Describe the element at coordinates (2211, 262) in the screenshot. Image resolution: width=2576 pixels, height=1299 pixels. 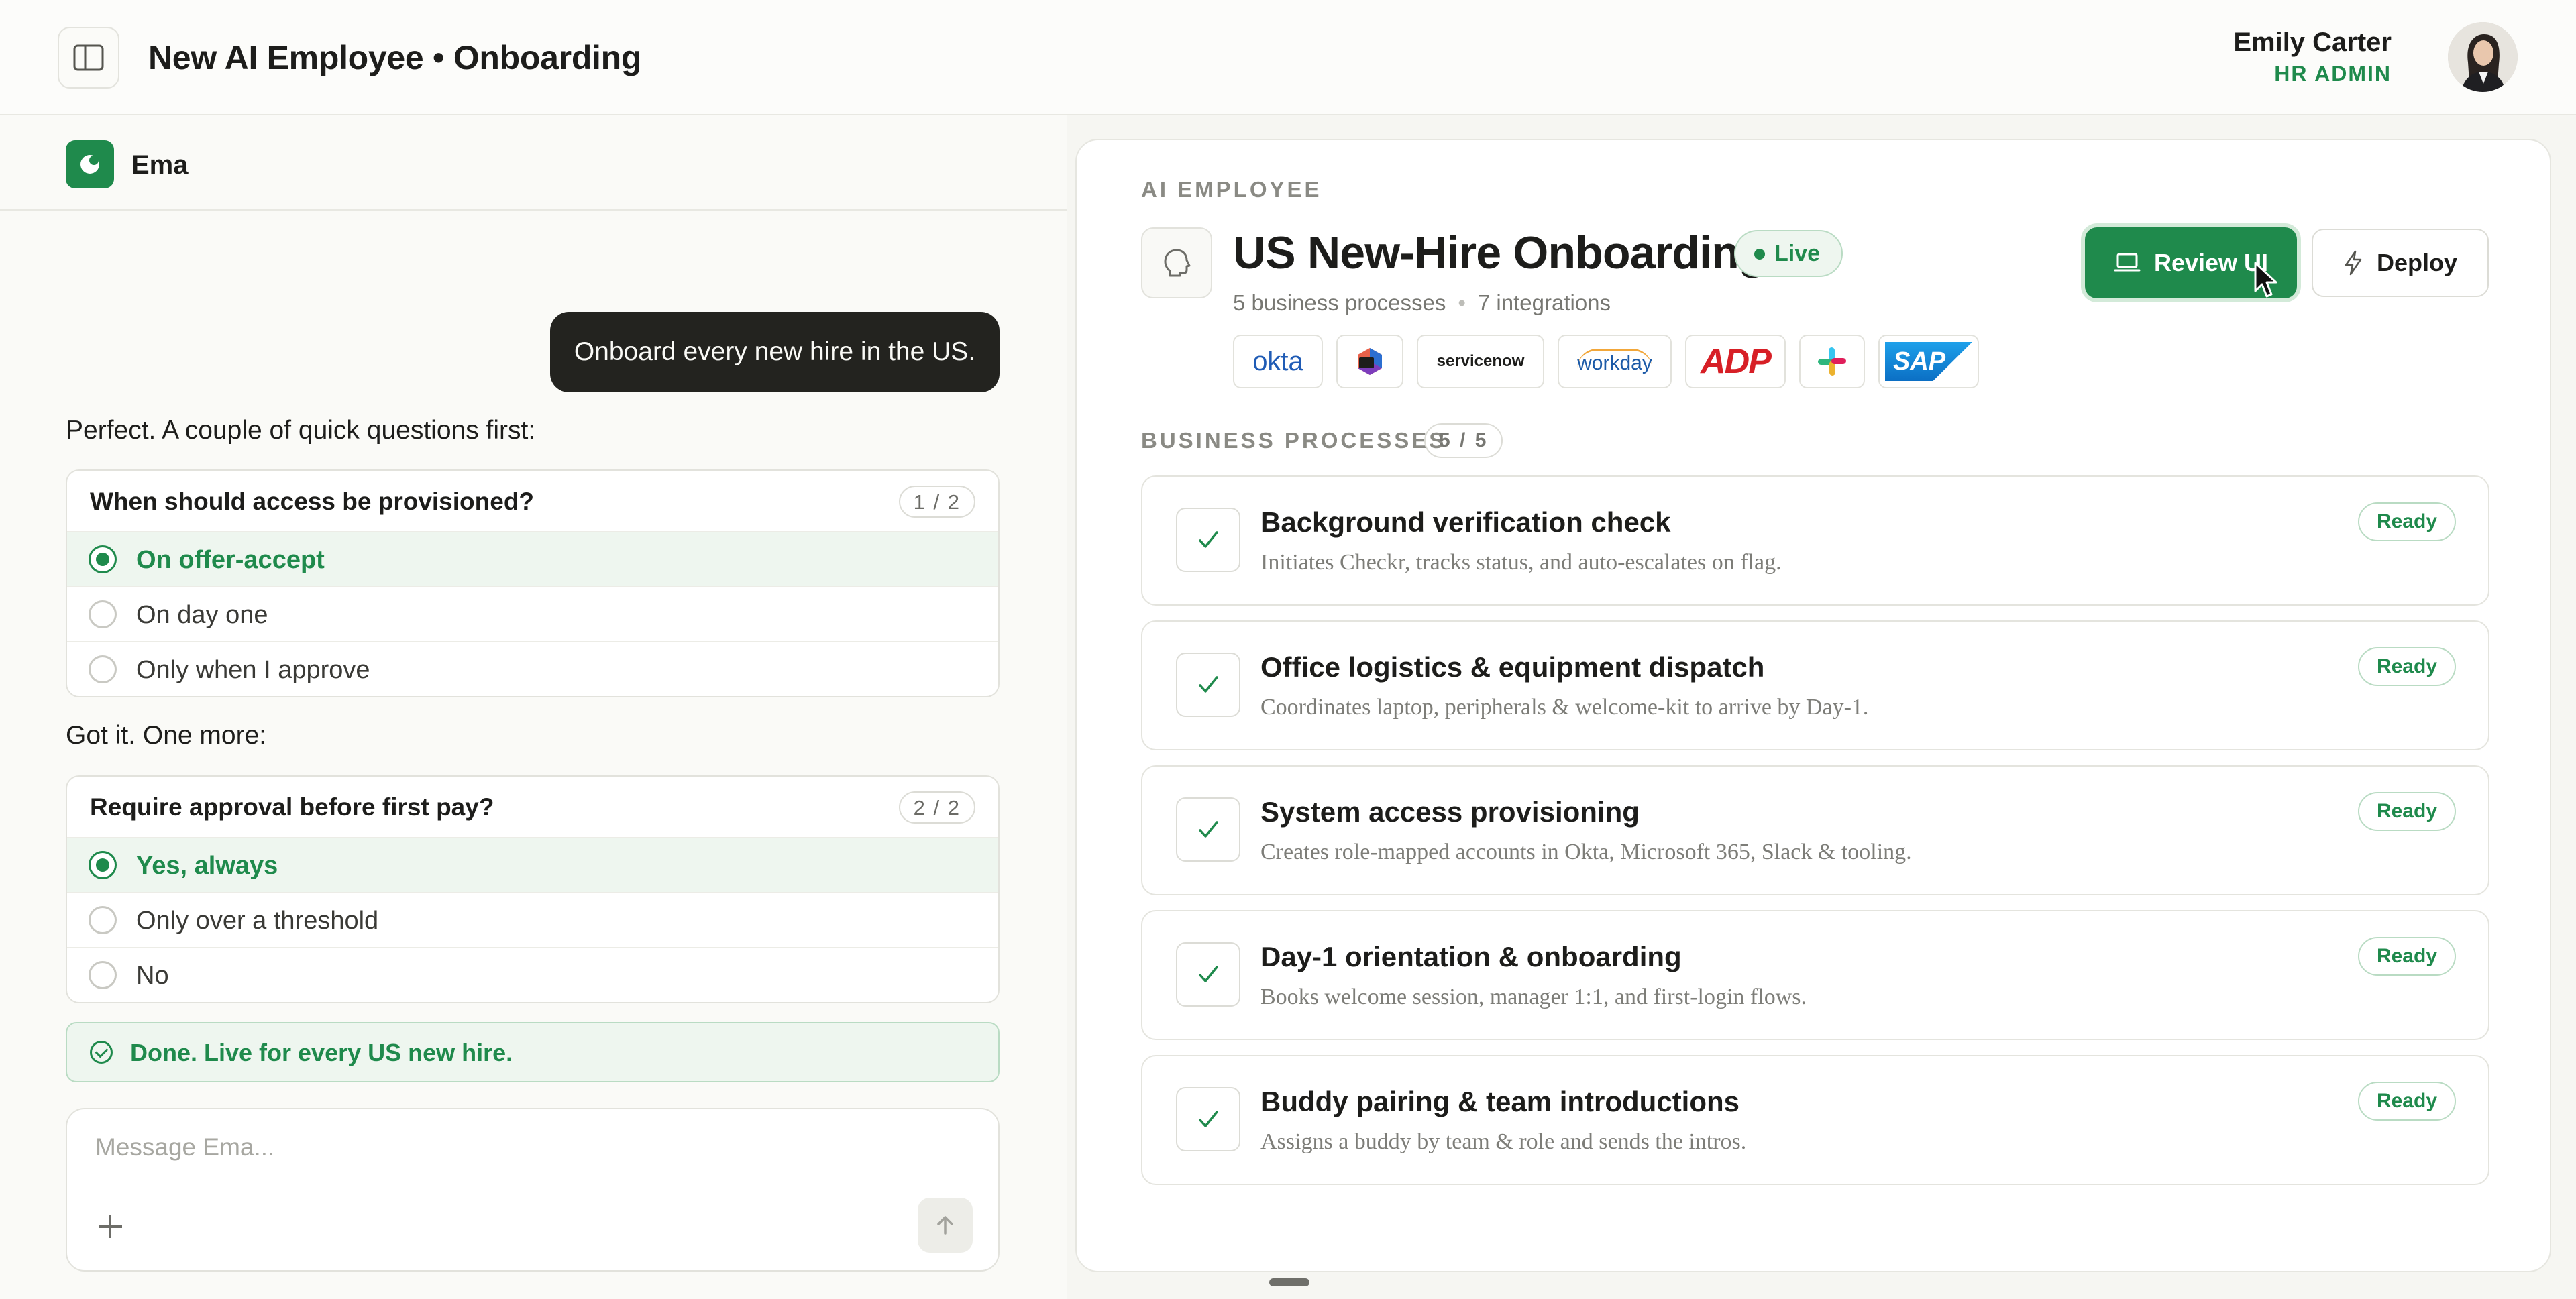
I see `review-ui-label: Review UI` at that location.